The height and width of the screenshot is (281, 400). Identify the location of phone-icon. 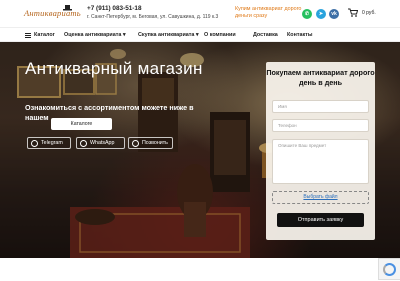
(135, 143).